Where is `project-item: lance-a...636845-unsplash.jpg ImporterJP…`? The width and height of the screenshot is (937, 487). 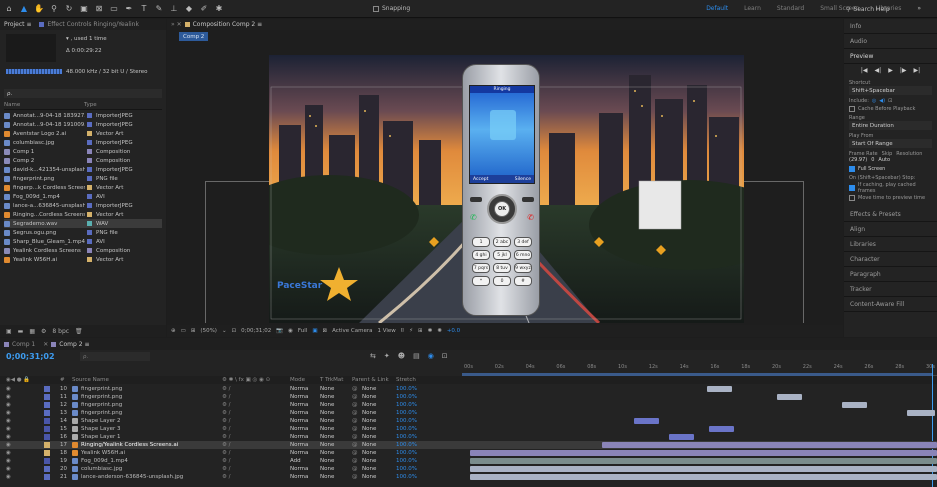
project-item: lance-a...636845-unsplash.jpg ImporterJP… is located at coordinates (83, 205).